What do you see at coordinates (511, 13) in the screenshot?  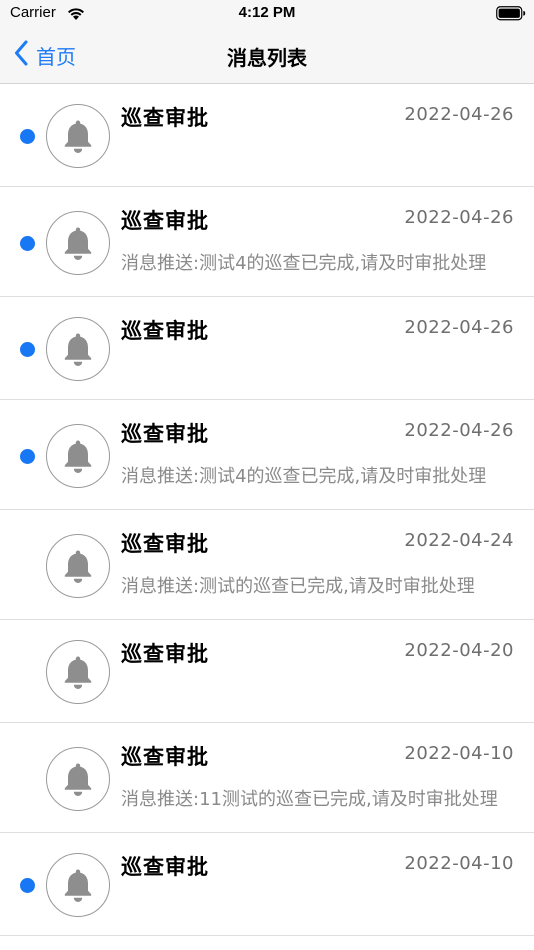 I see `battery-icon` at bounding box center [511, 13].